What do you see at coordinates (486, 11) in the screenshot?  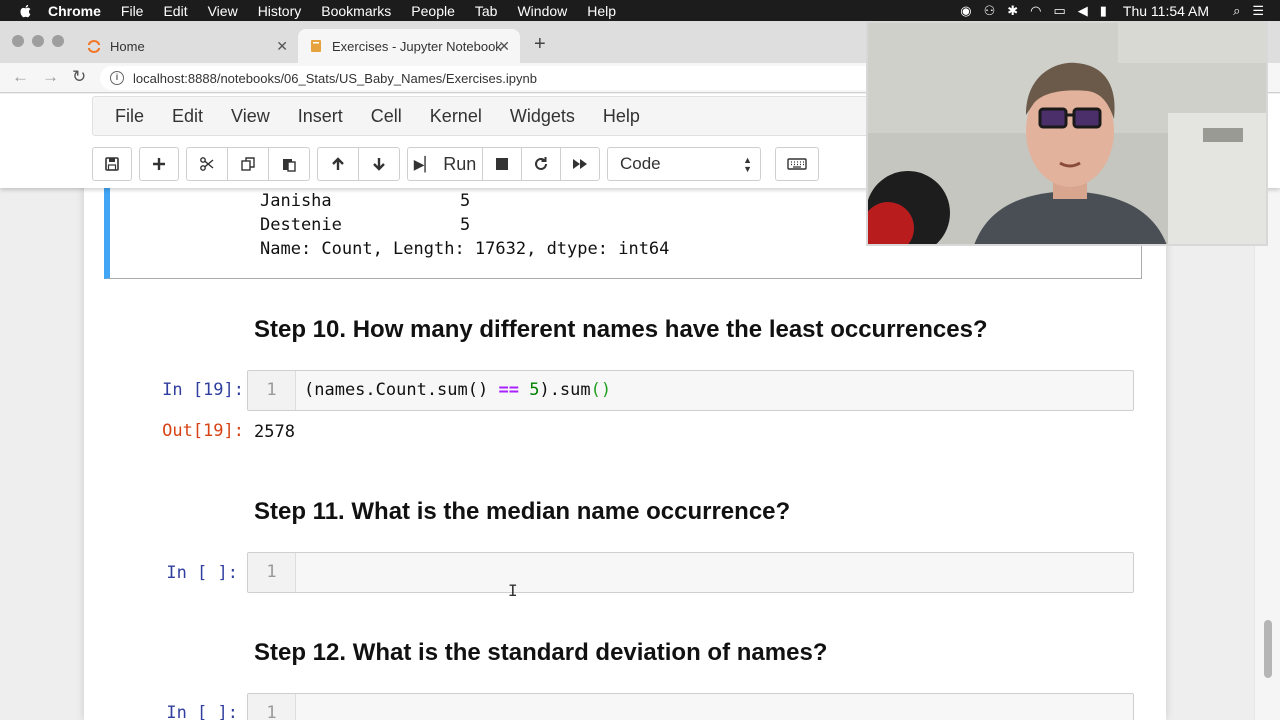 I see `menu-tab: Tab` at bounding box center [486, 11].